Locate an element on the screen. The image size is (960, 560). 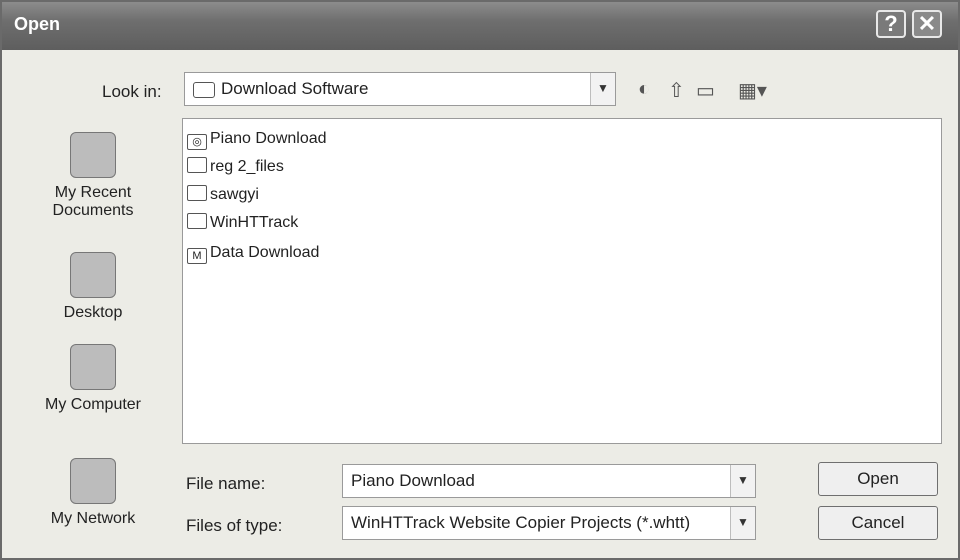
title-bar: Open ? ✕ is located at coordinates (480, 26).